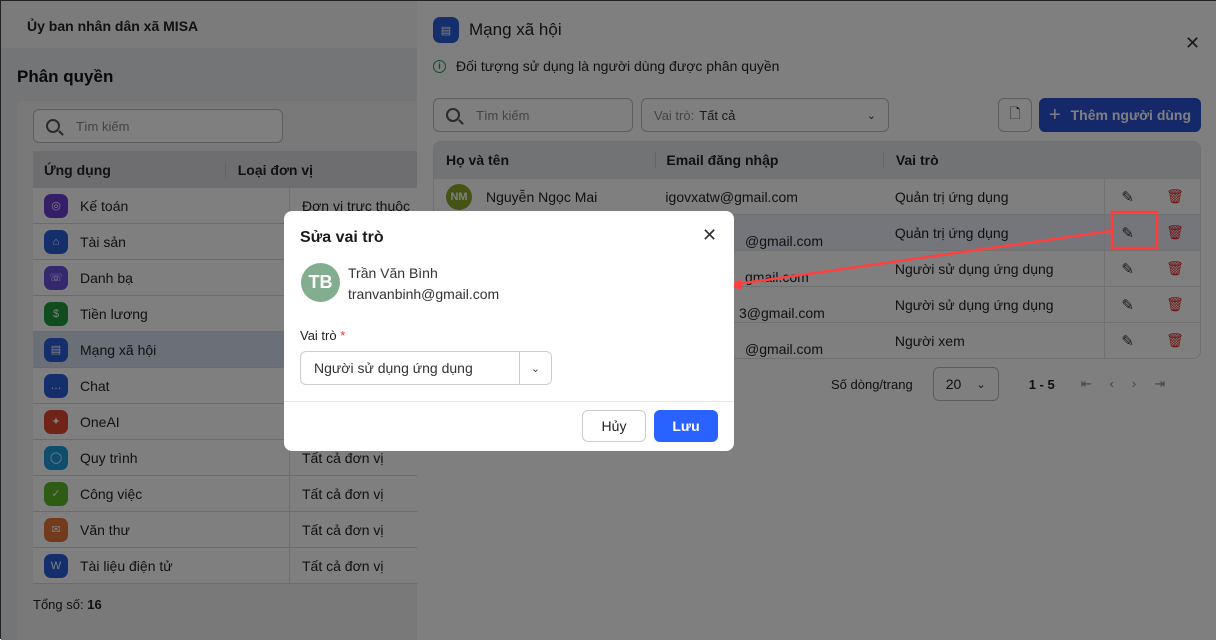 This screenshot has width=1216, height=640. Describe the element at coordinates (614, 426) in the screenshot. I see `cancel-button: Hủy` at that location.